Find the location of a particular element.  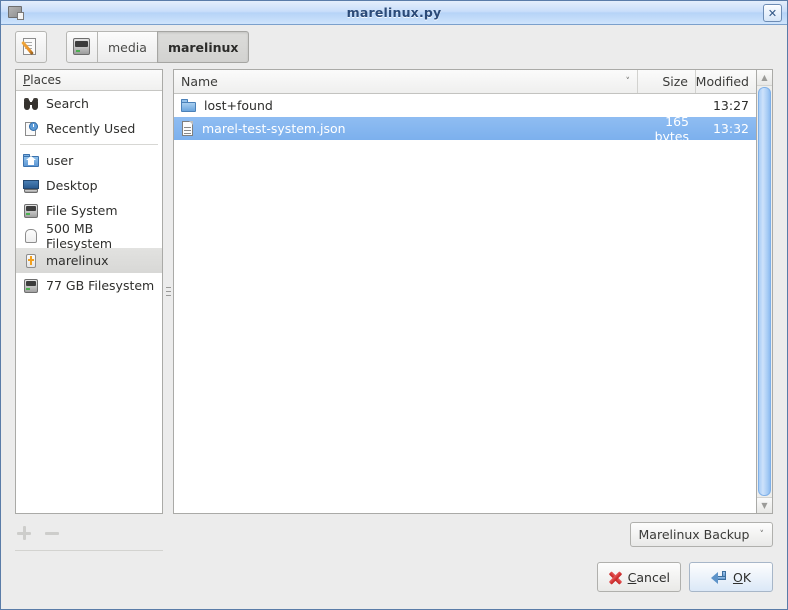

path-button-media: media is located at coordinates (127, 47).